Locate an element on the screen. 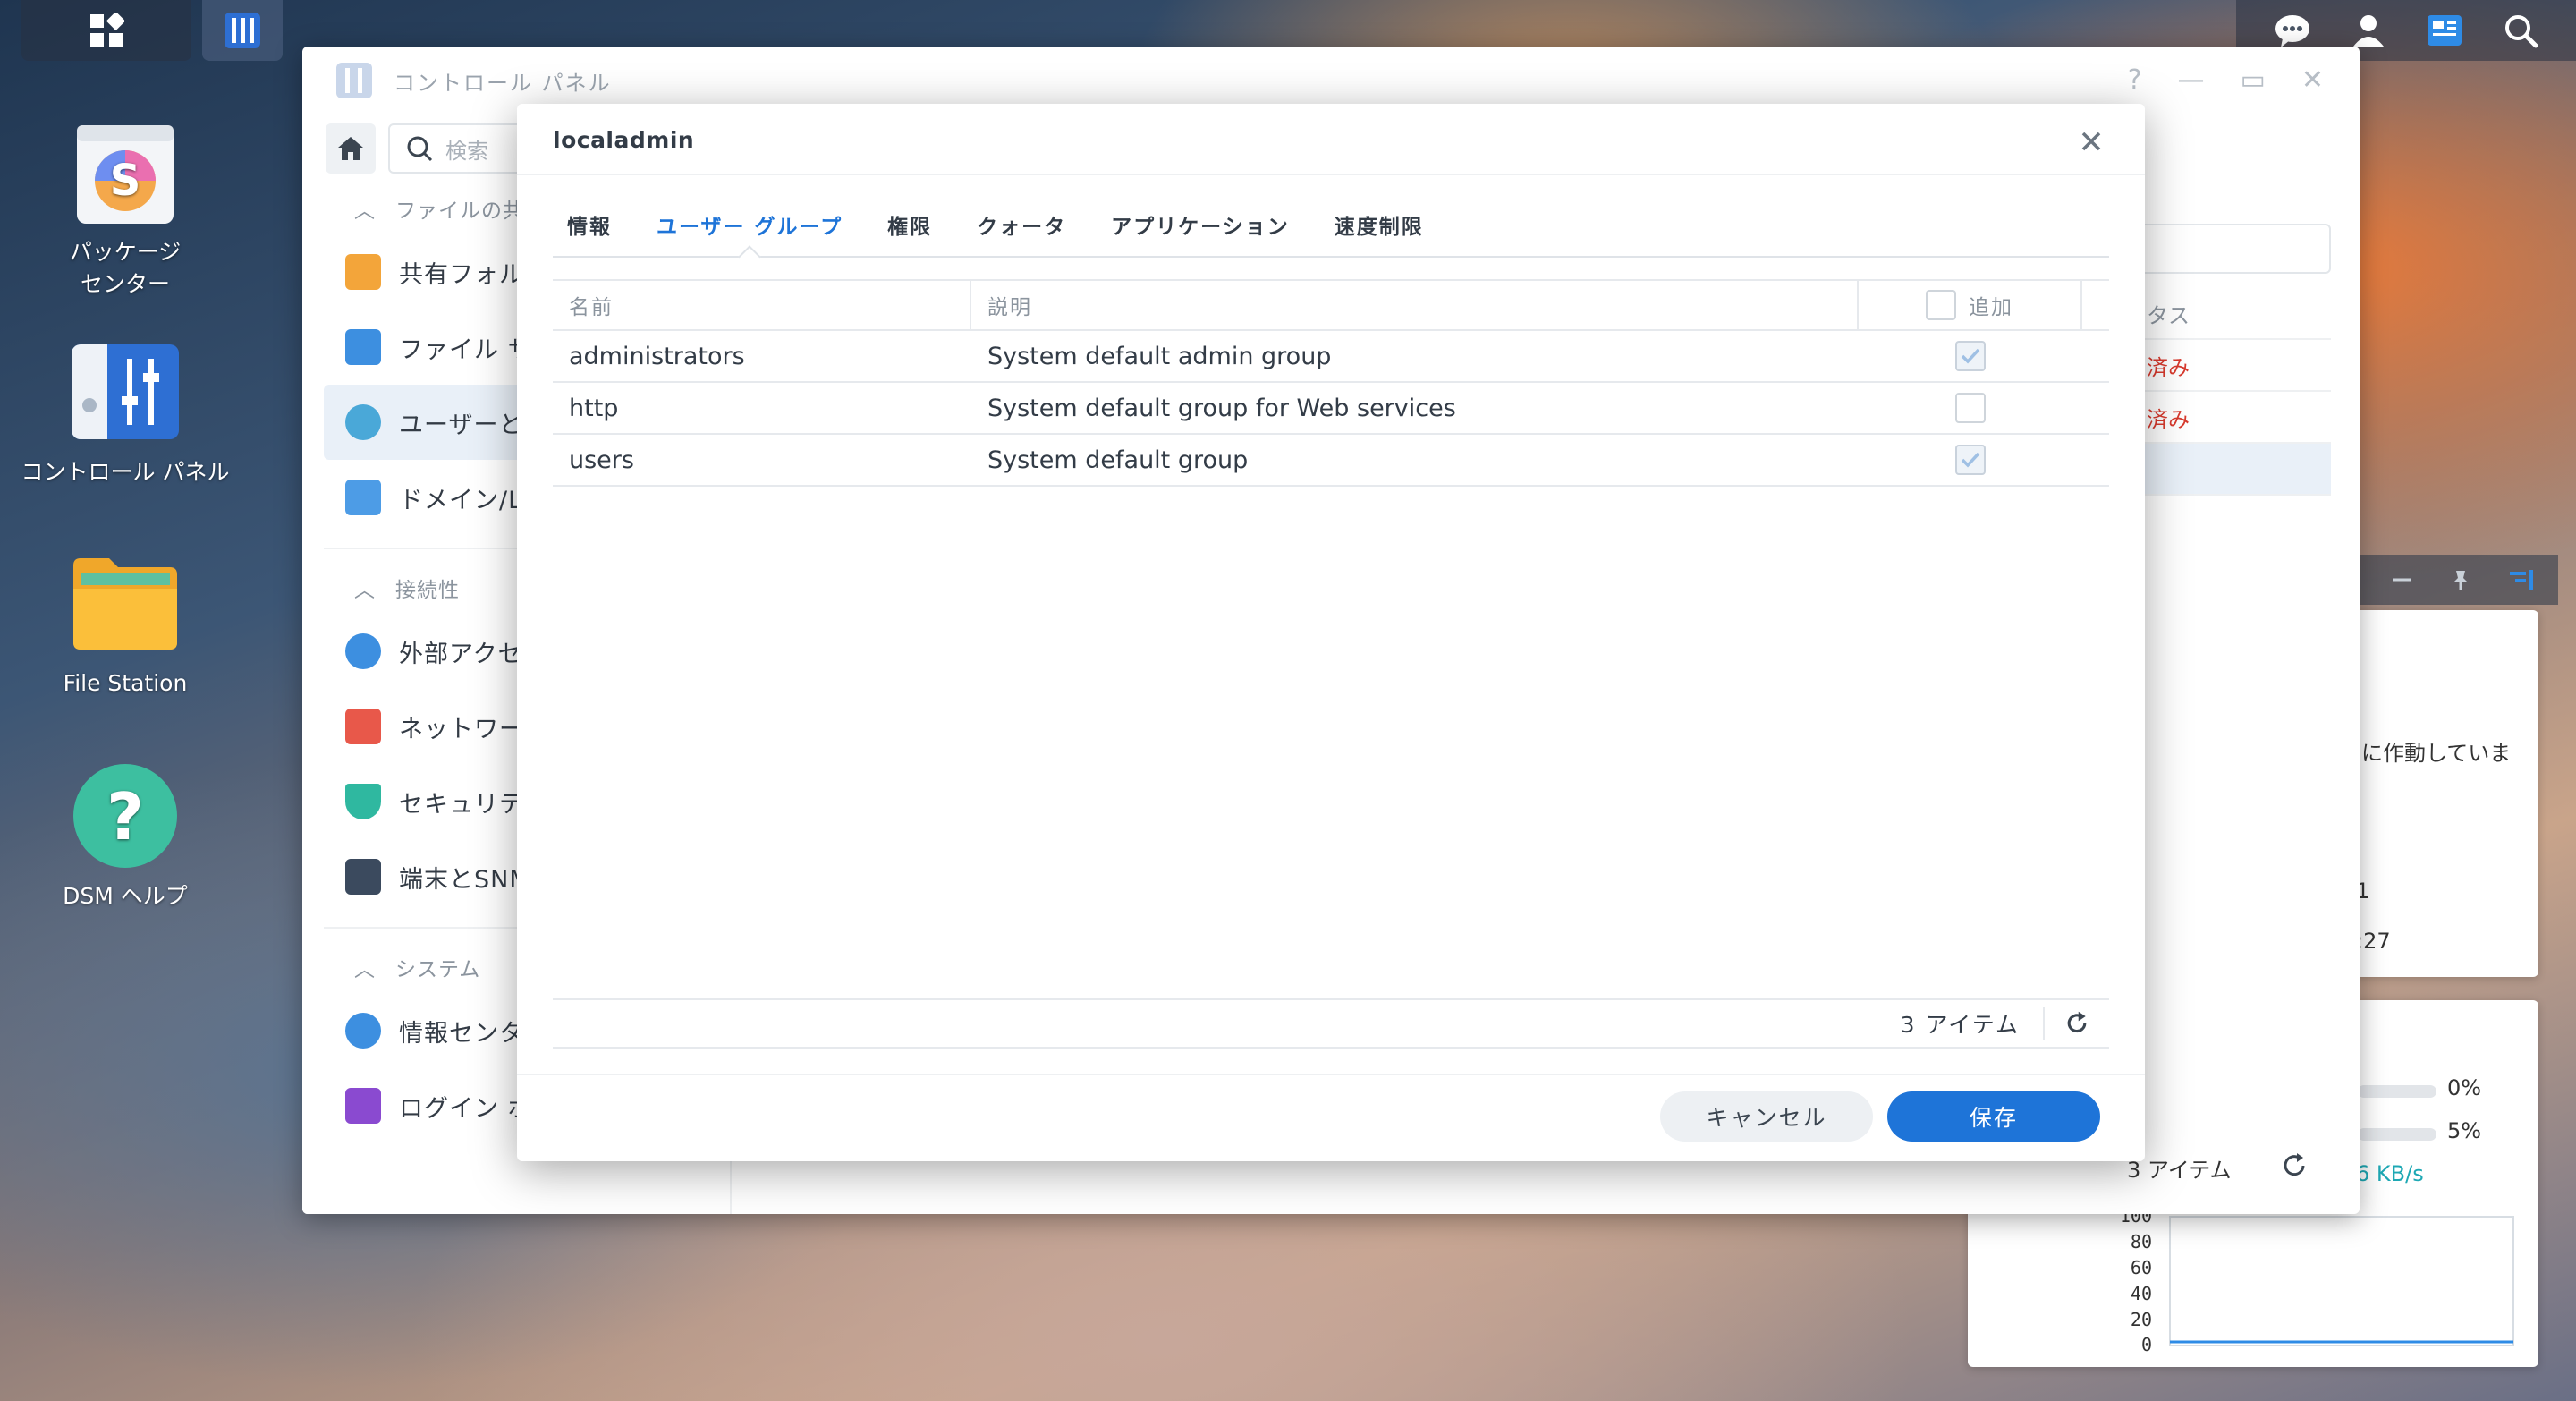 The width and height of the screenshot is (2576, 1401). domain-icon is located at coordinates (363, 497).